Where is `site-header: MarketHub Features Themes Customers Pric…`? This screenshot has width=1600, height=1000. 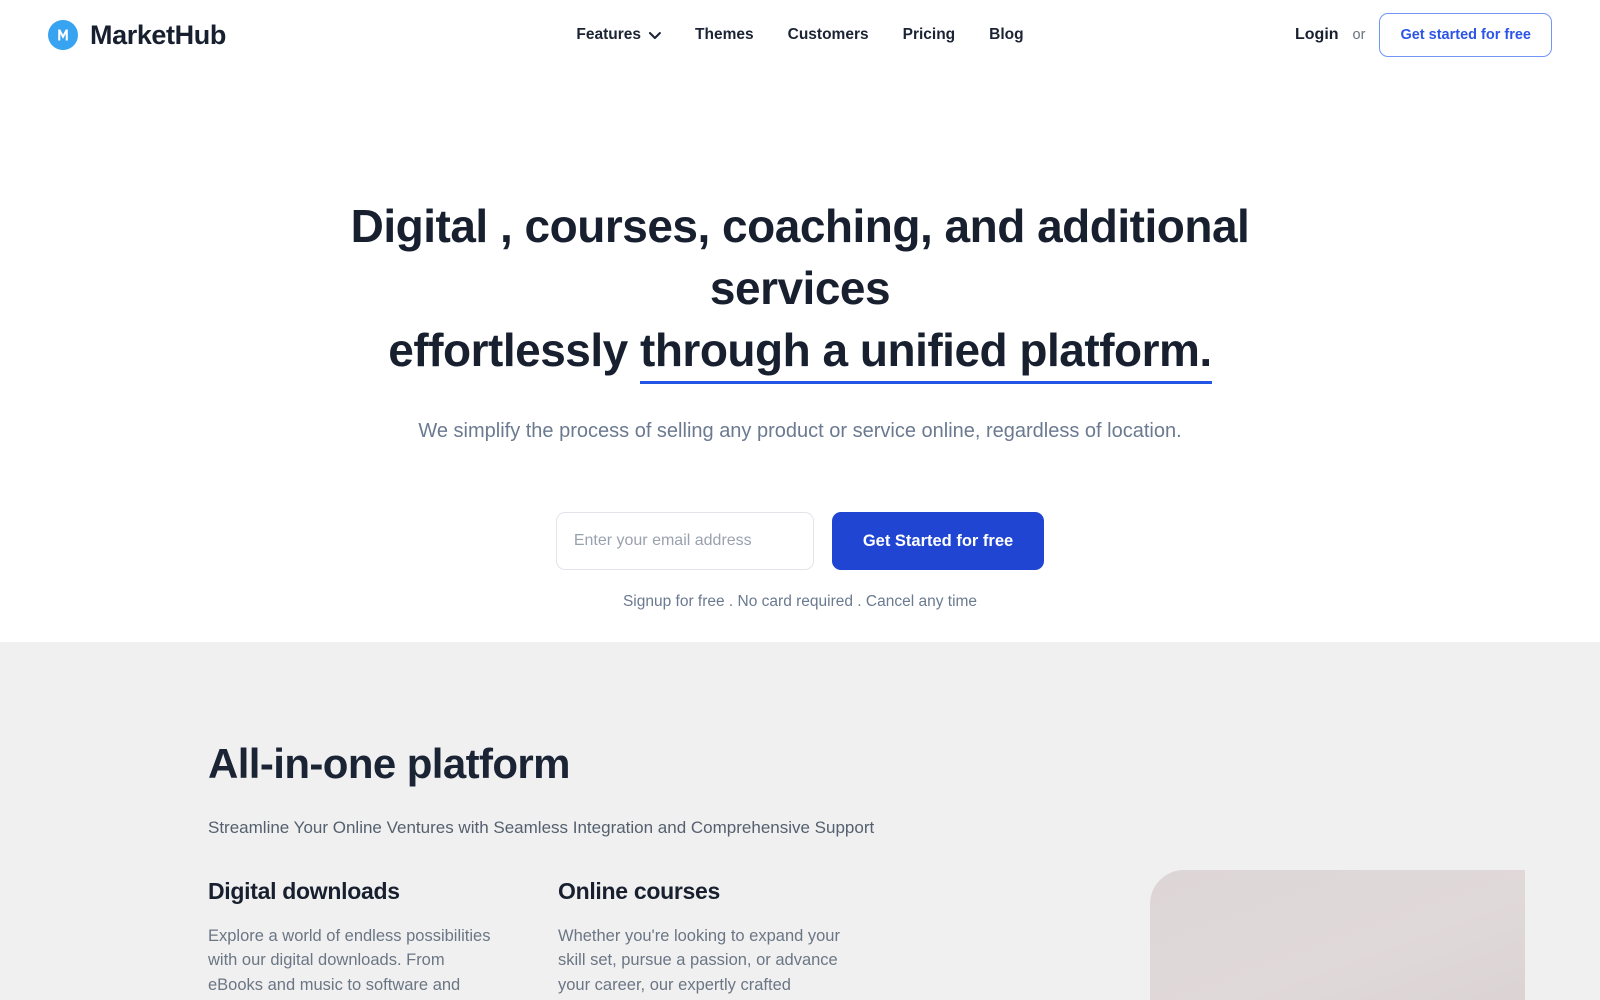 site-header: MarketHub Features Themes Customers Pric… is located at coordinates (800, 35).